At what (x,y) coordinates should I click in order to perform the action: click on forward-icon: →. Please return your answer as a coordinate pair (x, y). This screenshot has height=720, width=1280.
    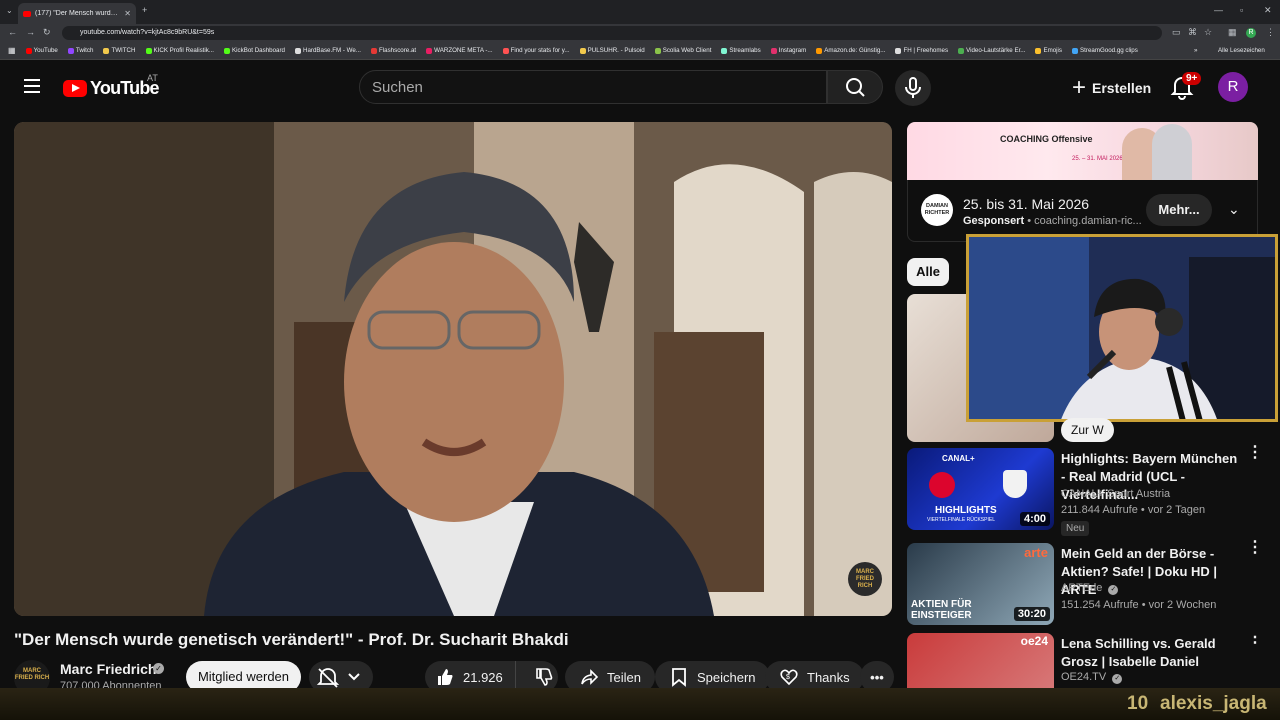
    Looking at the image, I should click on (30, 32).